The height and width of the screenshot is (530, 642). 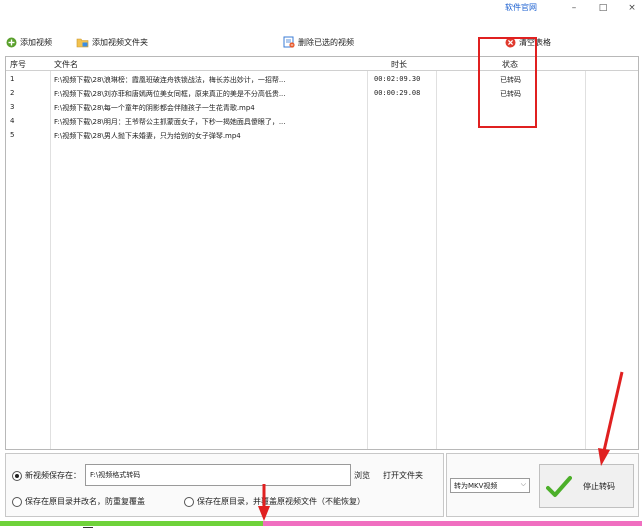 What do you see at coordinates (88, 527) in the screenshot?
I see `progress-marker-icon` at bounding box center [88, 527].